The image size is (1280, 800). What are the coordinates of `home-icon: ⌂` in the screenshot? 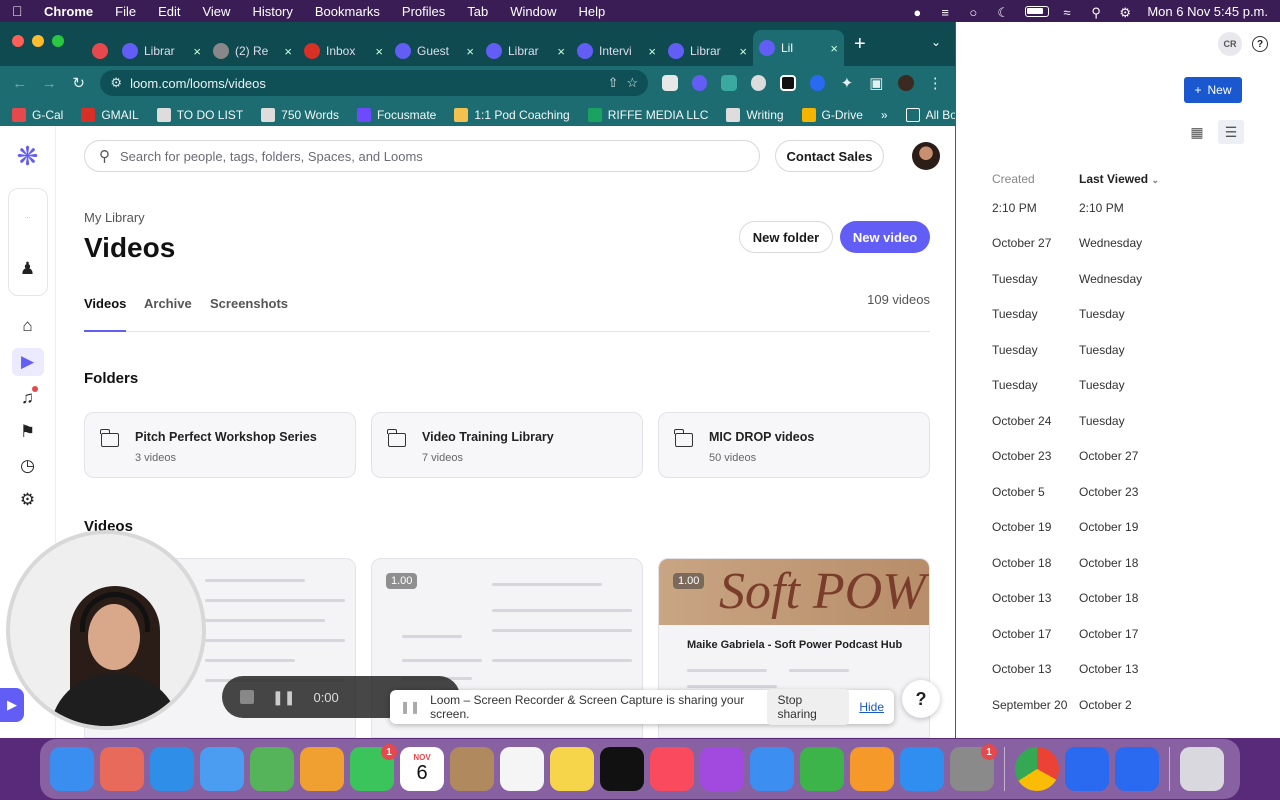 It's located at (28, 326).